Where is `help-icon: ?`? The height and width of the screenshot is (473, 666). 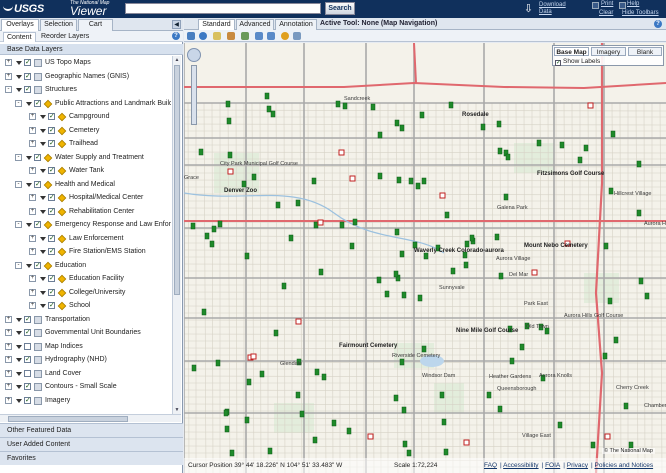
help-icon: ? is located at coordinates (176, 36).